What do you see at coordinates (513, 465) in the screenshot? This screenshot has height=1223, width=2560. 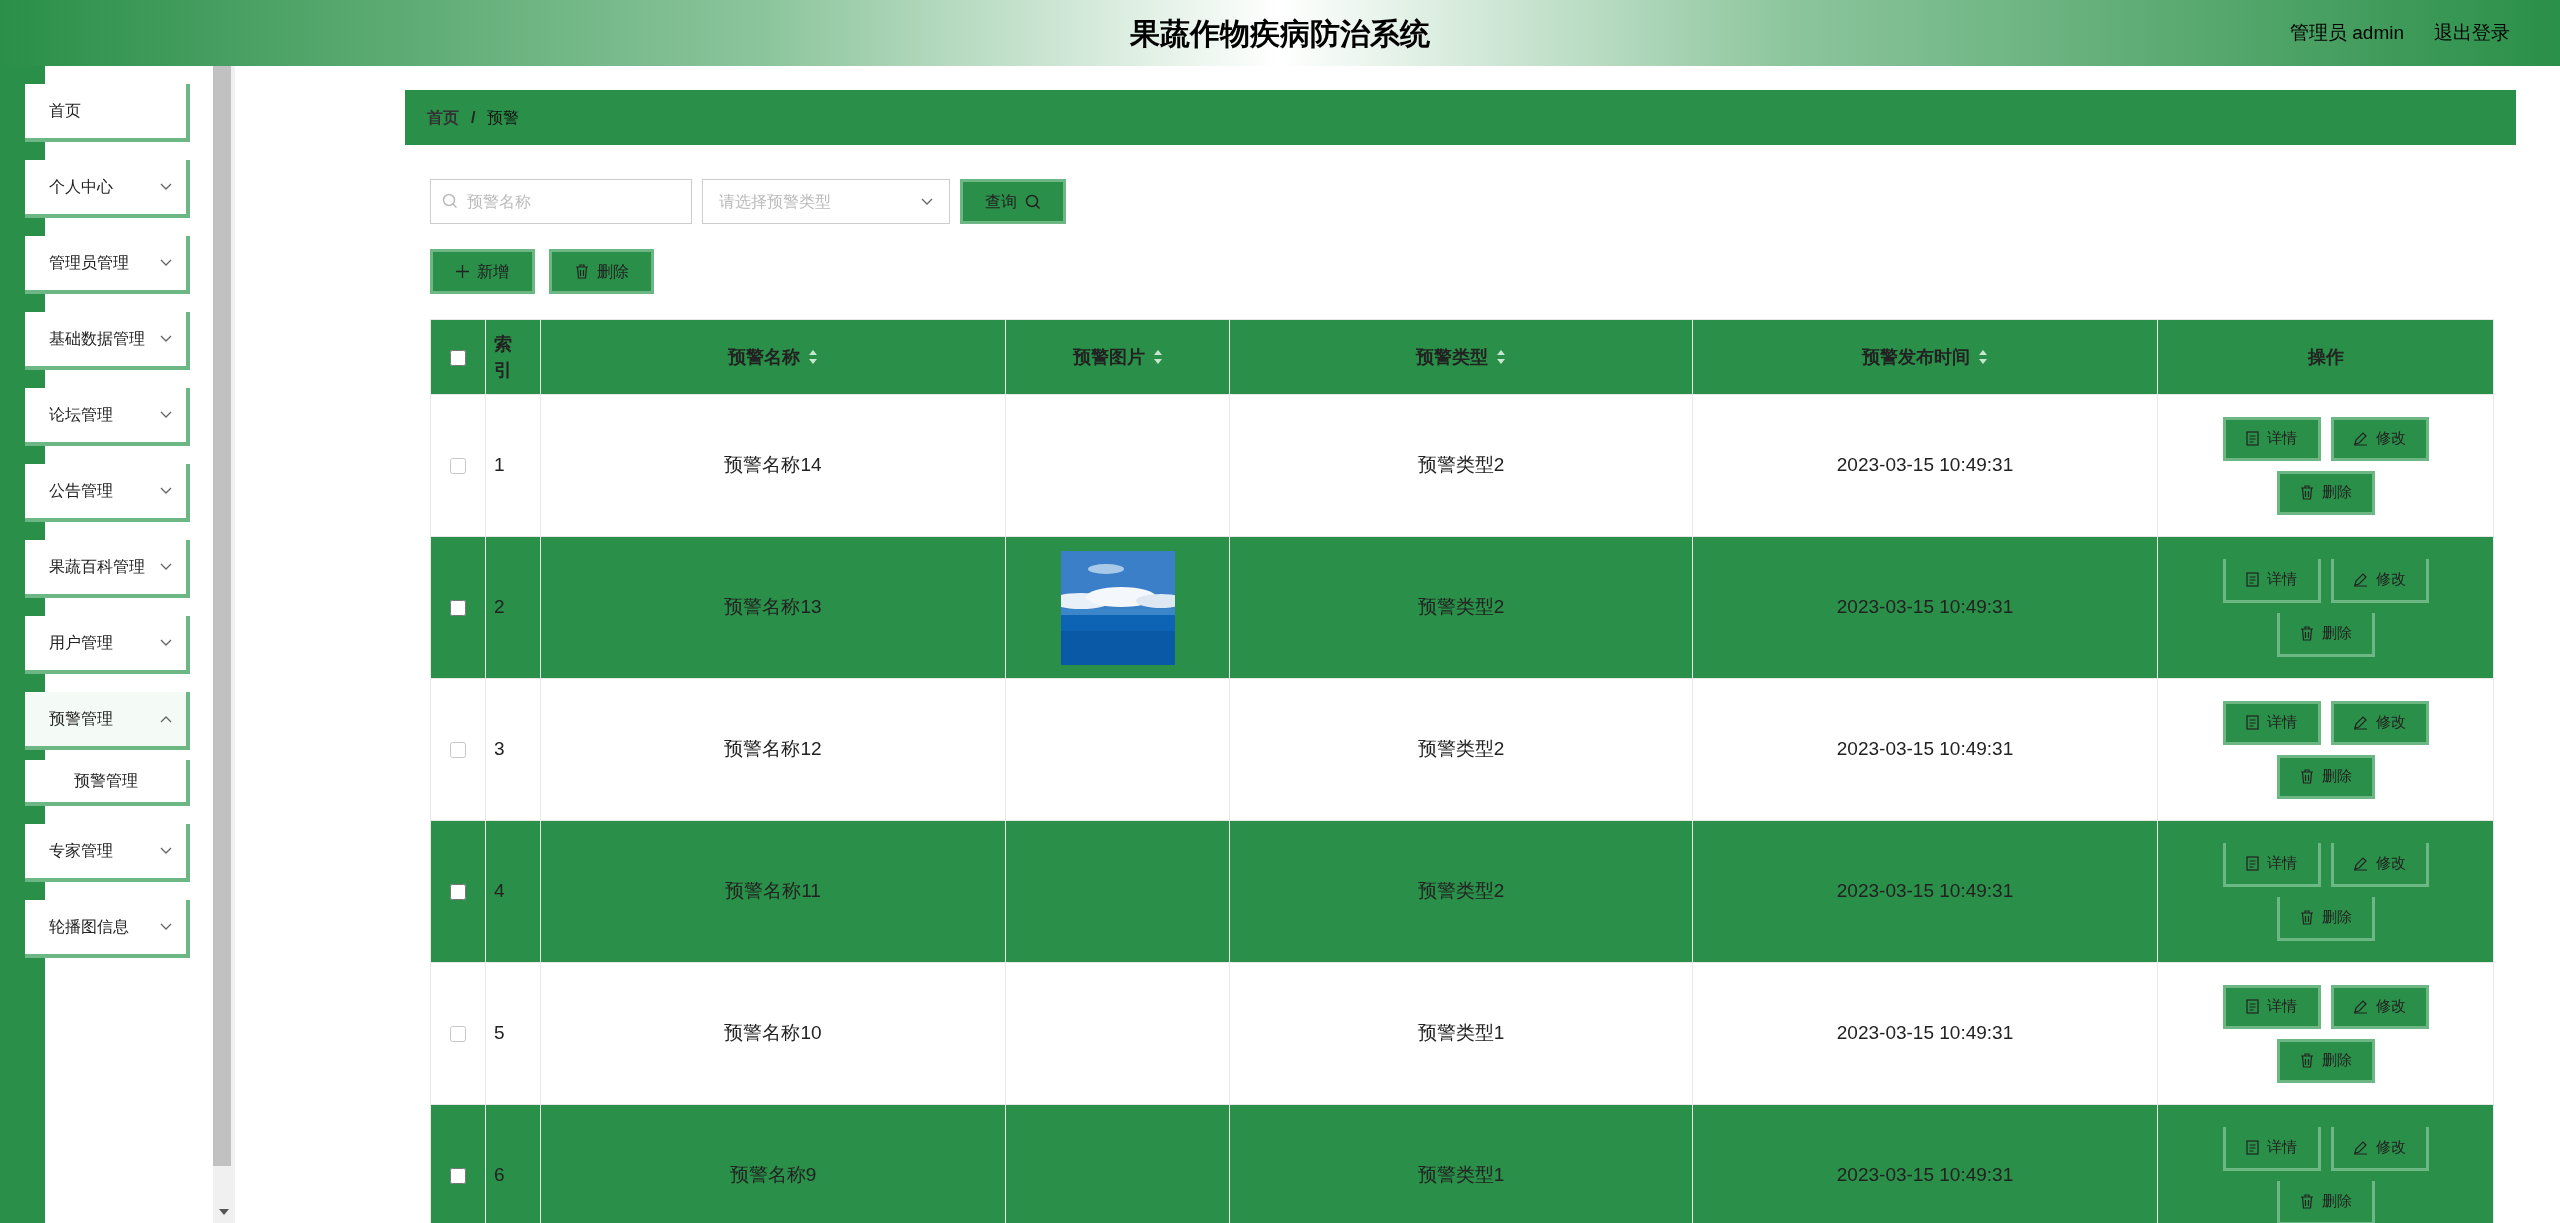 I see `table-cell: 1` at bounding box center [513, 465].